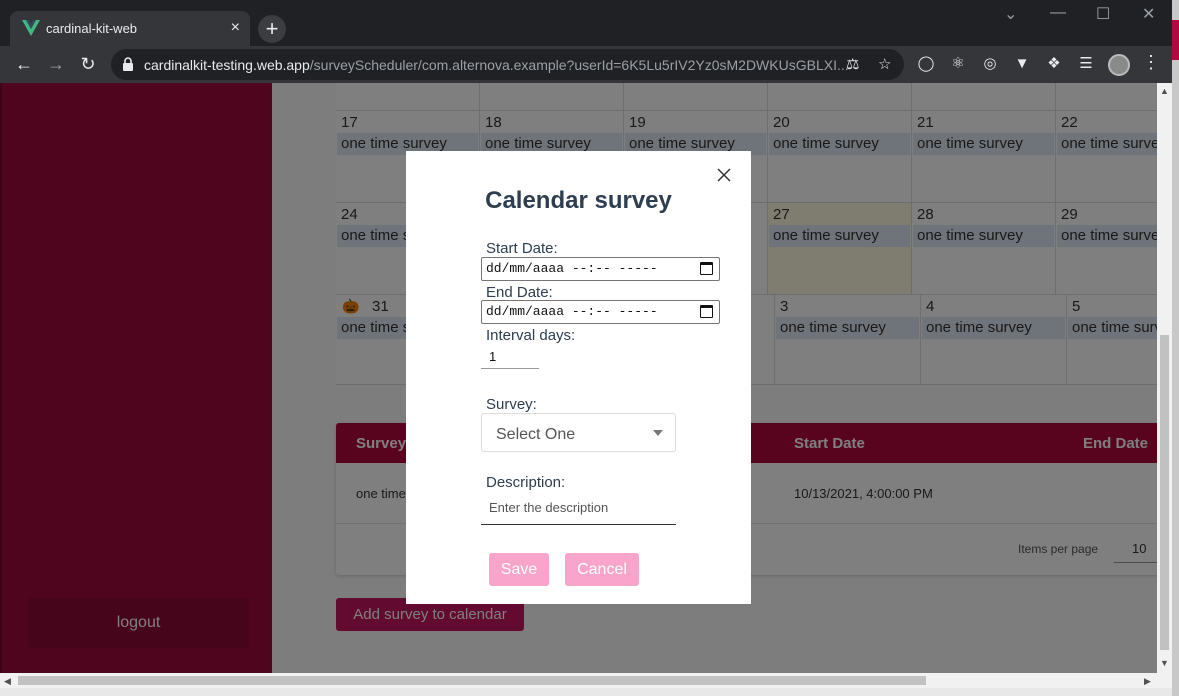  I want to click on new-tab-button: +, so click(272, 29).